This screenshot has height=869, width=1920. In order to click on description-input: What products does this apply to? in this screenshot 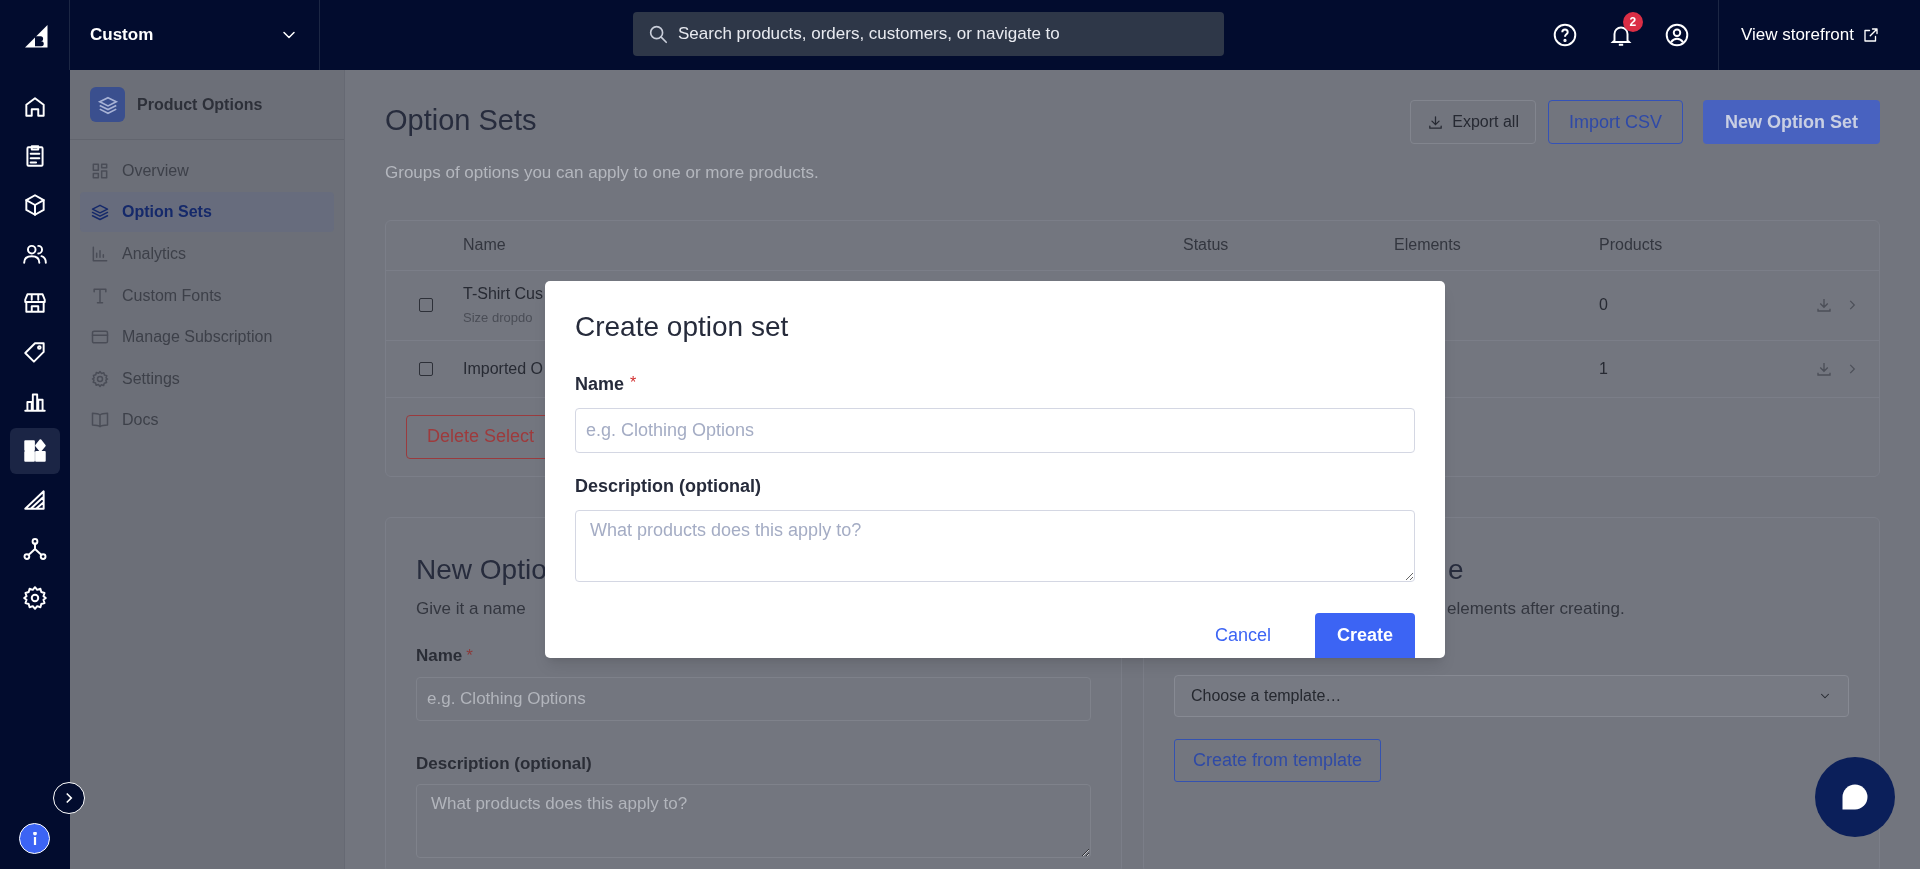, I will do `click(753, 821)`.